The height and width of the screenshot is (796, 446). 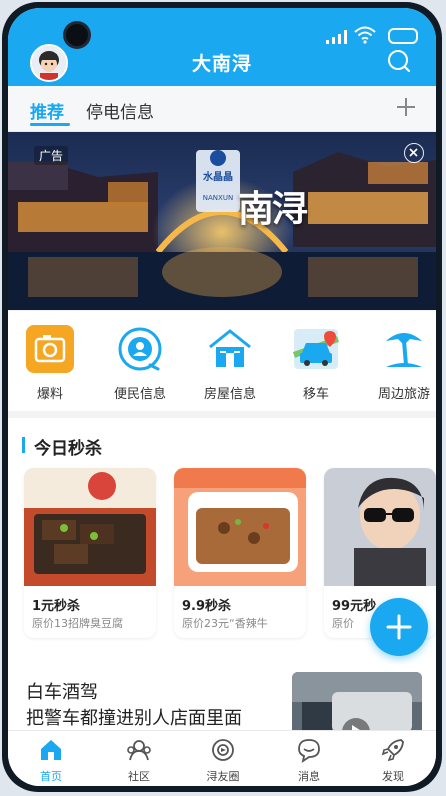 What do you see at coordinates (139, 394) in the screenshot?
I see `quick-action-label: 便民信息` at bounding box center [139, 394].